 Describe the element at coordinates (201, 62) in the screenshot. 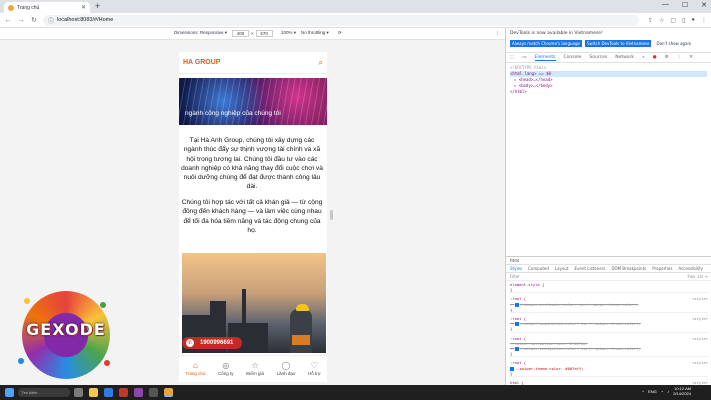

I see `brand-logo: HA GROUP` at that location.